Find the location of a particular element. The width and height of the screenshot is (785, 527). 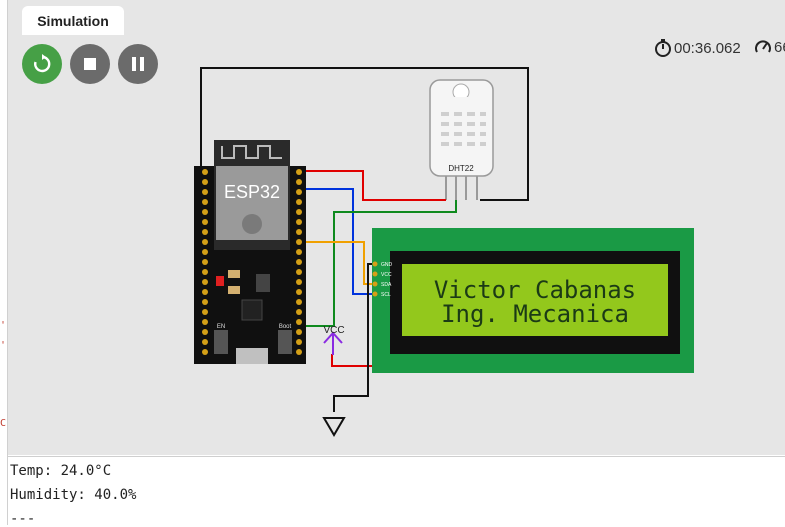

restart-button is located at coordinates (42, 64).